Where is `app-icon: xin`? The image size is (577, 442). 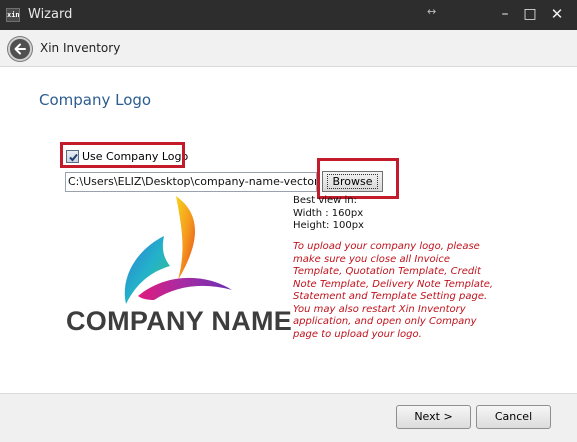
app-icon: xin is located at coordinates (13, 15).